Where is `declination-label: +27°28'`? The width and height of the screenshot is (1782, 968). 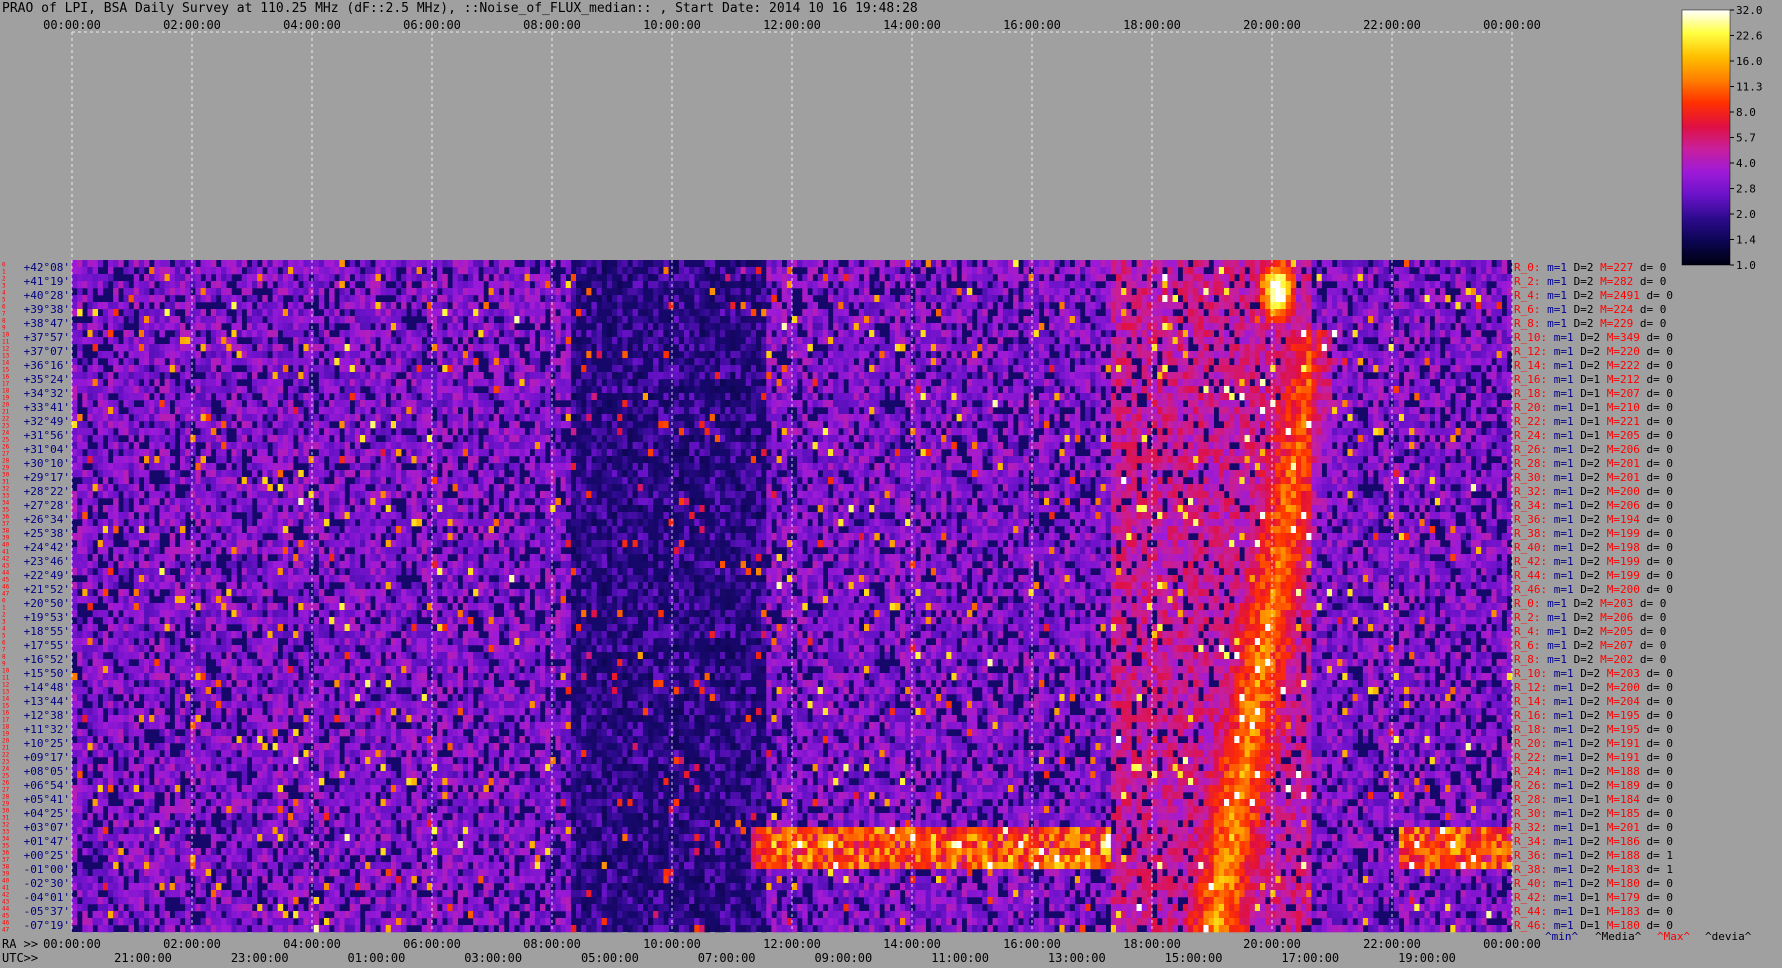 declination-label: +27°28' is located at coordinates (47, 505).